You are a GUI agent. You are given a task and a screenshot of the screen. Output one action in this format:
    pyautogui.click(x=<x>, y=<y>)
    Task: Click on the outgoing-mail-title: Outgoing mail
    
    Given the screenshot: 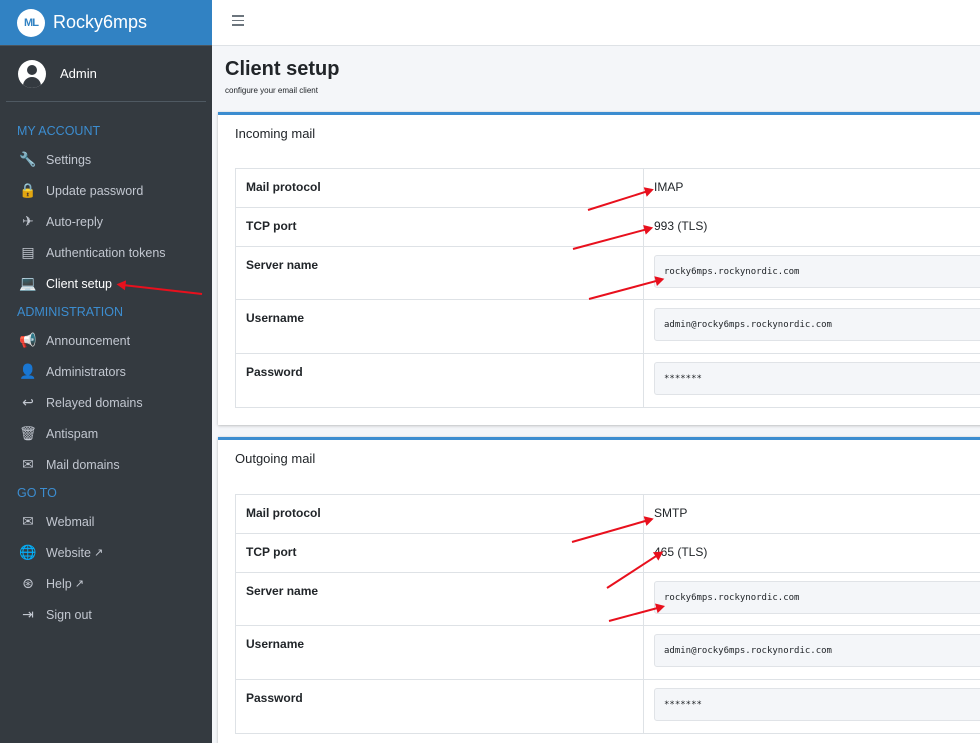 What is the action you would take?
    pyautogui.click(x=275, y=458)
    